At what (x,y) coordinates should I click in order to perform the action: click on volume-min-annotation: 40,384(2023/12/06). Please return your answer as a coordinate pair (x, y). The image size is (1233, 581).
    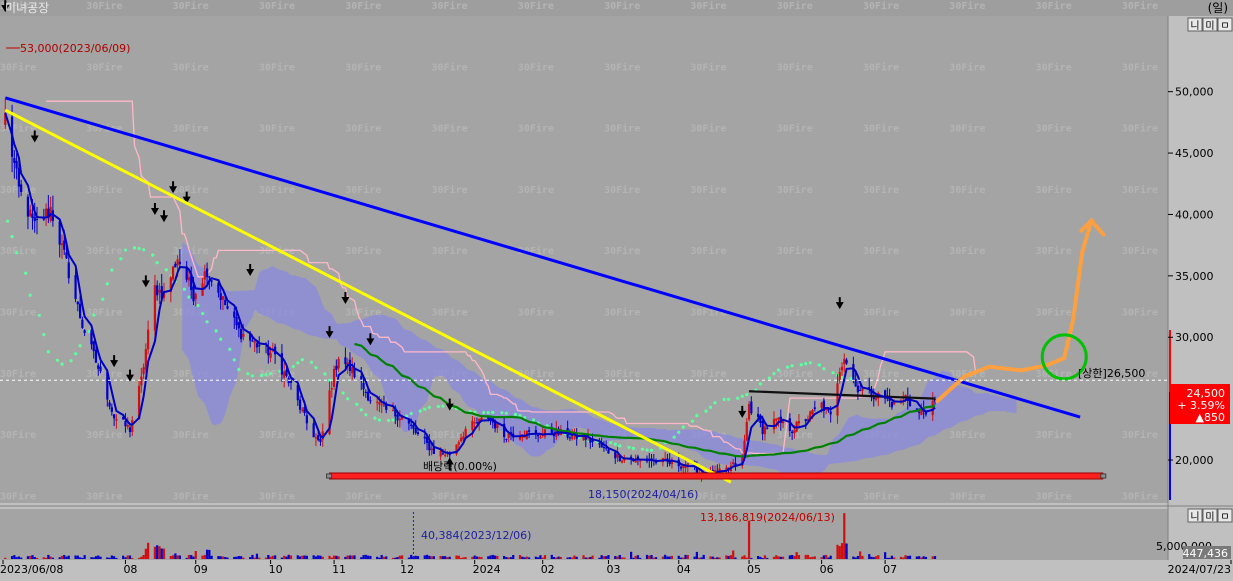
    Looking at the image, I should click on (476, 535).